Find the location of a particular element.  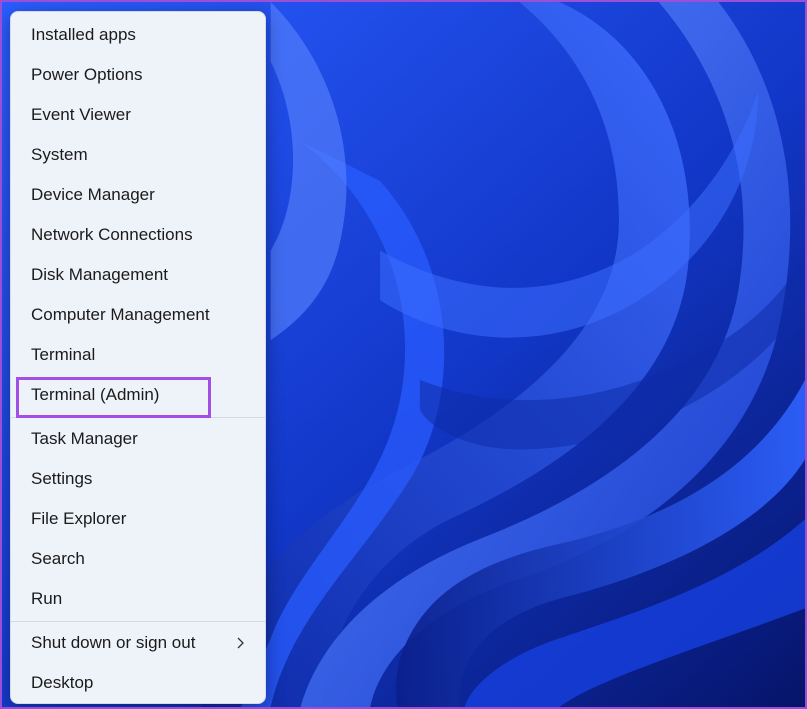

menu-item-network-connections: Network Connections is located at coordinates (138, 235).